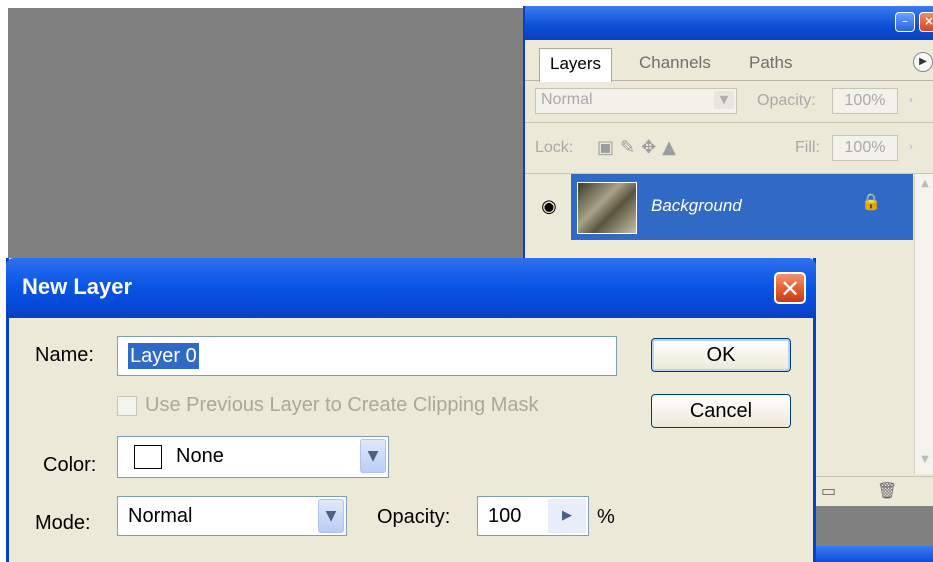  Describe the element at coordinates (729, 61) in the screenshot. I see `palette-tabs: Layers Channels Paths ▶` at that location.